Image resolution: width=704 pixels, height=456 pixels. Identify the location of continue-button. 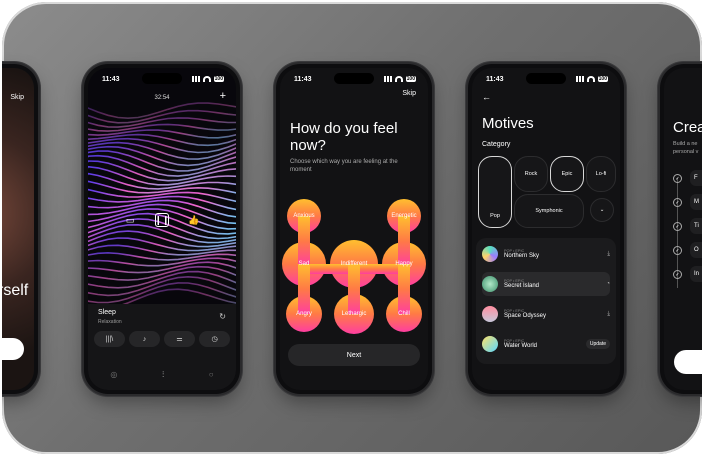
(13, 349).